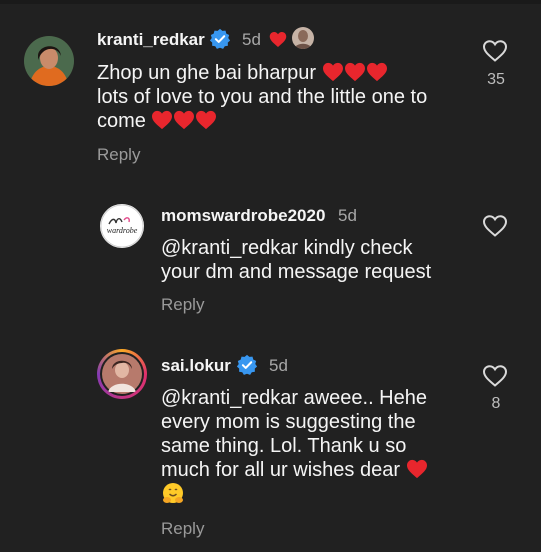 Image resolution: width=541 pixels, height=552 pixels. I want to click on avatar: wardrobe, so click(122, 226).